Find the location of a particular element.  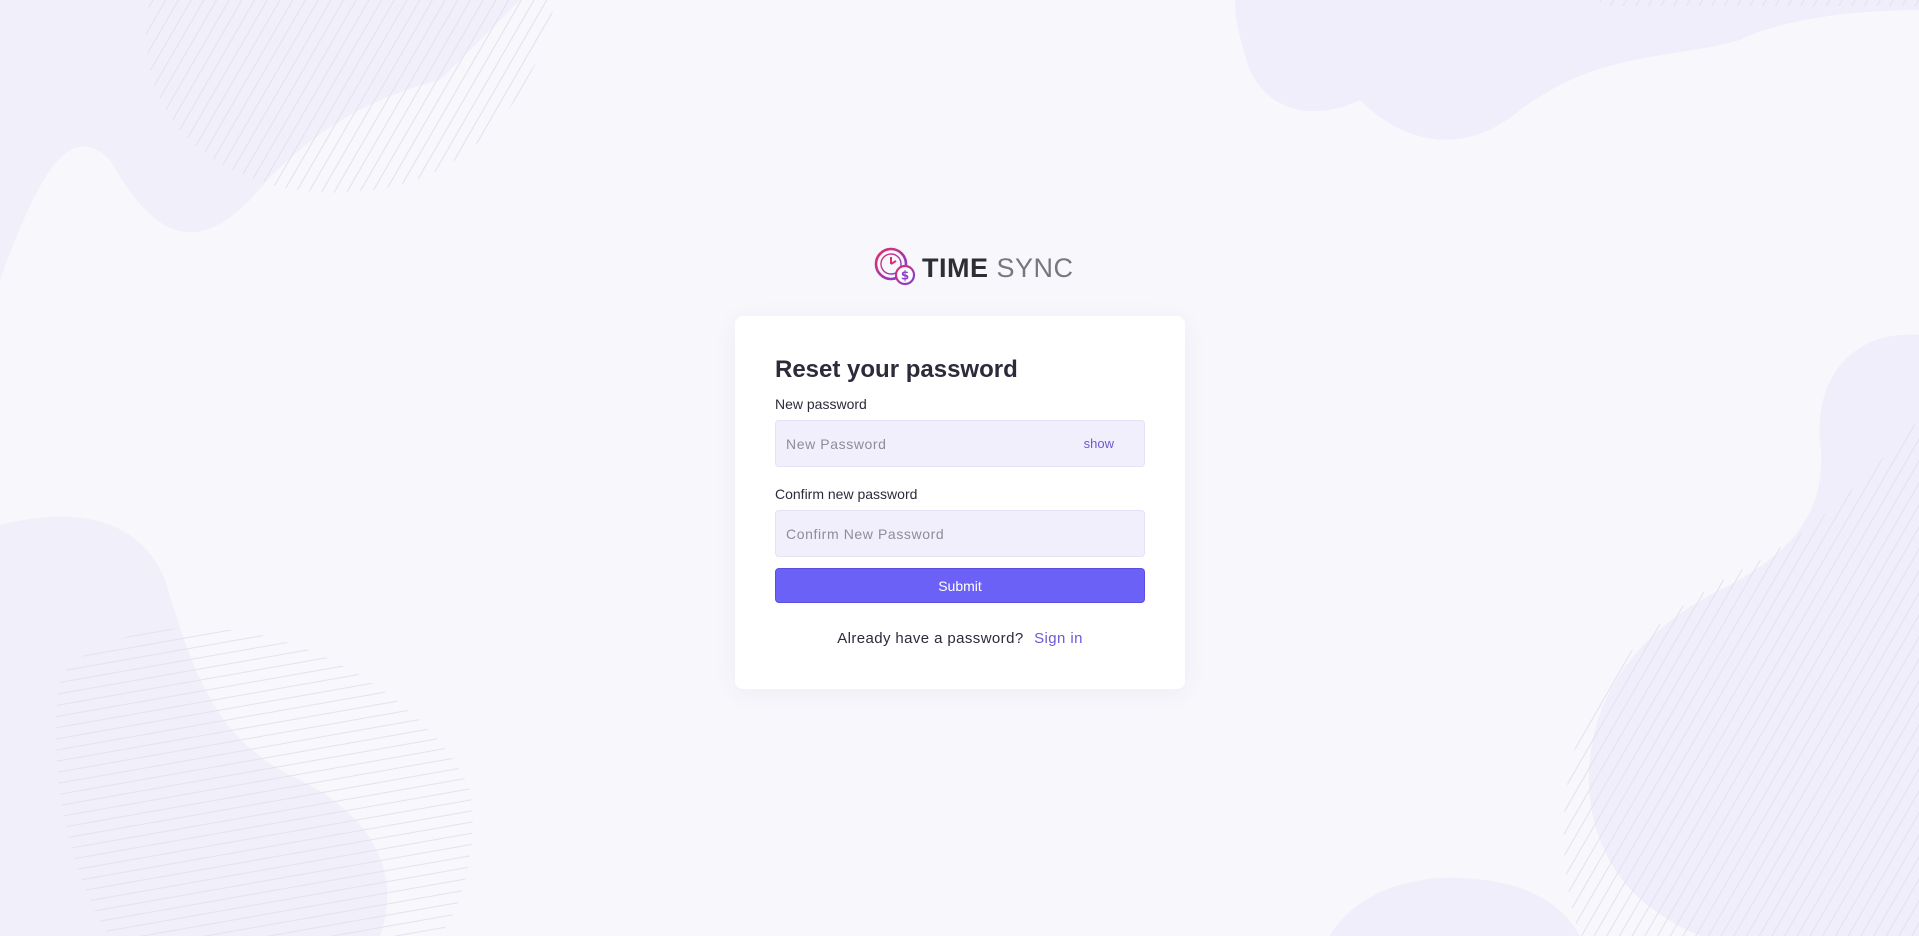

confirm-password-input is located at coordinates (960, 533).